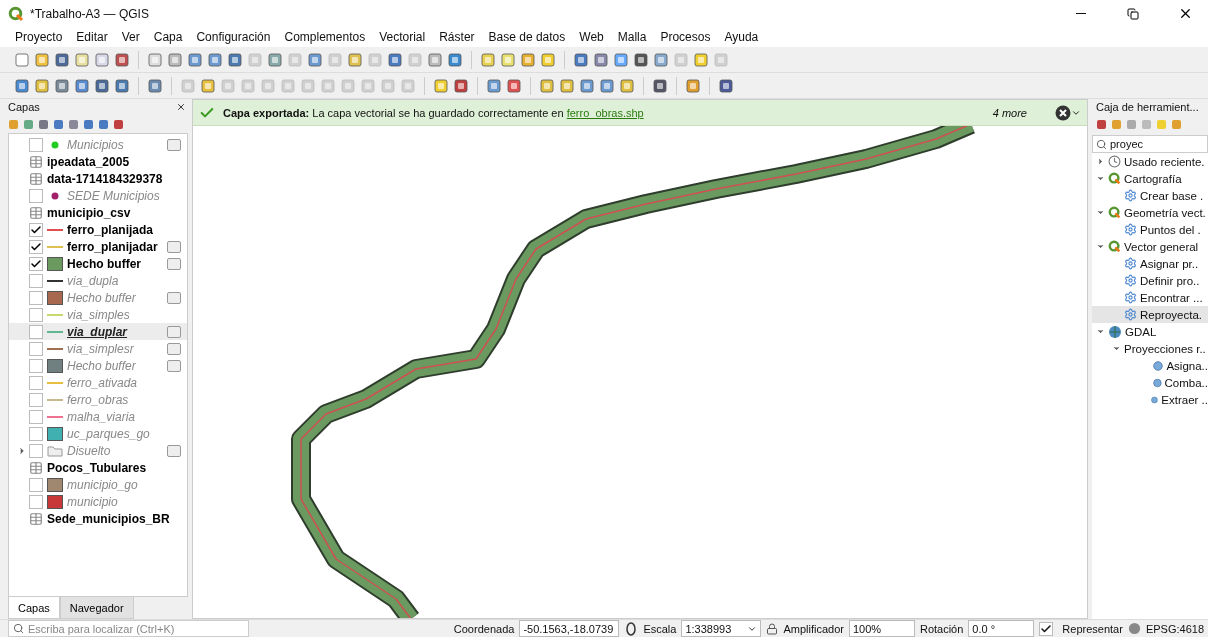 The height and width of the screenshot is (637, 1208). What do you see at coordinates (98, 280) in the screenshot?
I see `layer-row: via_dupla` at bounding box center [98, 280].